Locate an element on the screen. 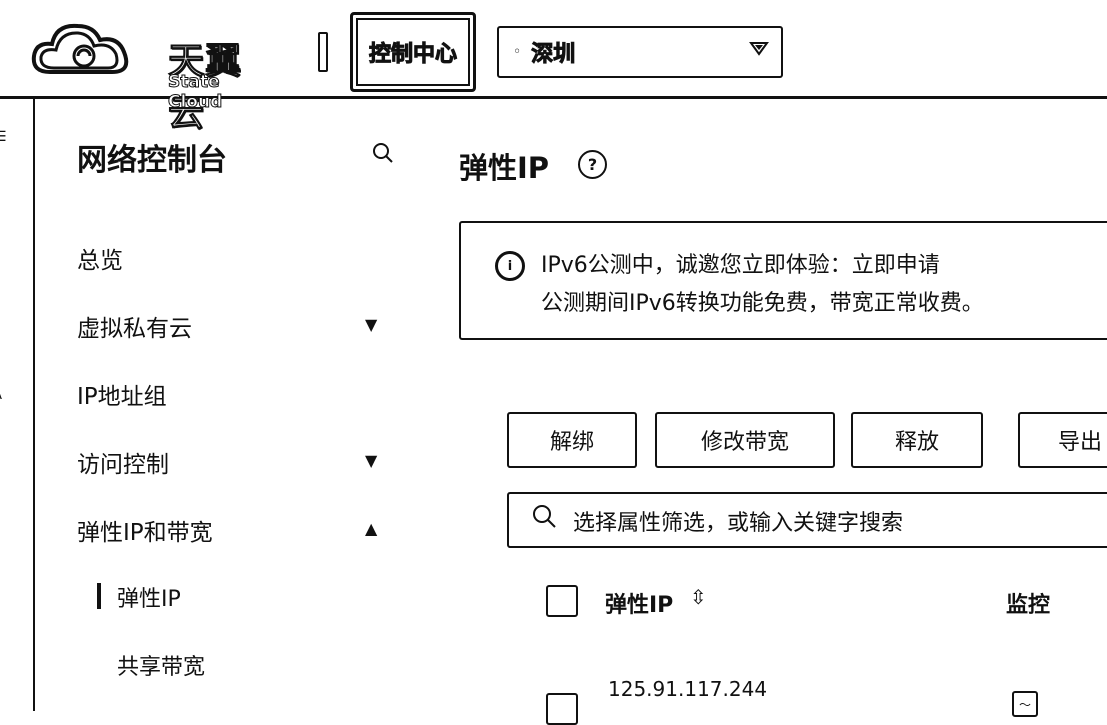  table-cell-ip: 125.91.117.244 is located at coordinates (687, 689).